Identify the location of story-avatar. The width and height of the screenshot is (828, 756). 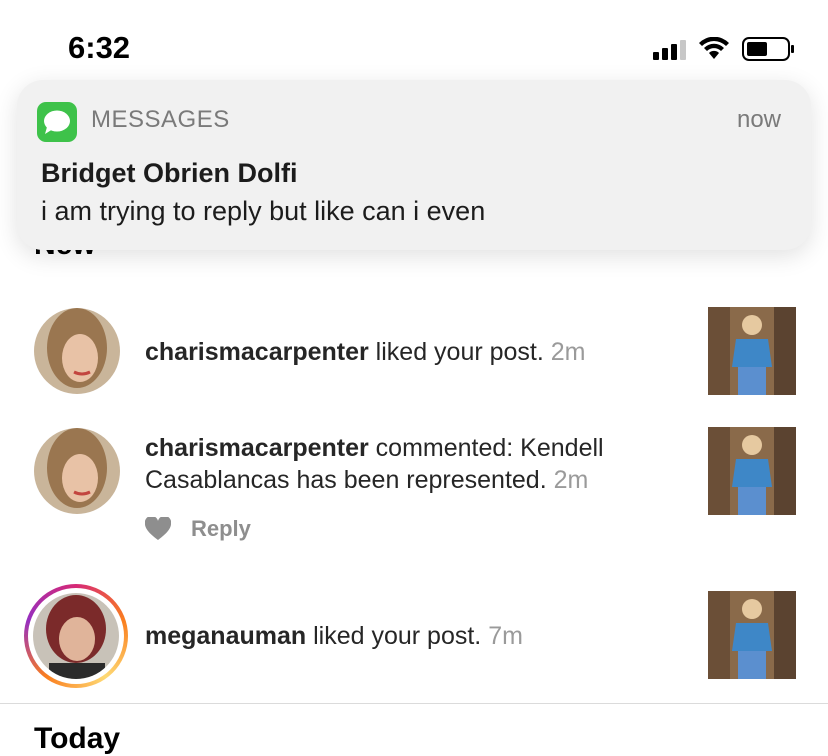
(76, 636).